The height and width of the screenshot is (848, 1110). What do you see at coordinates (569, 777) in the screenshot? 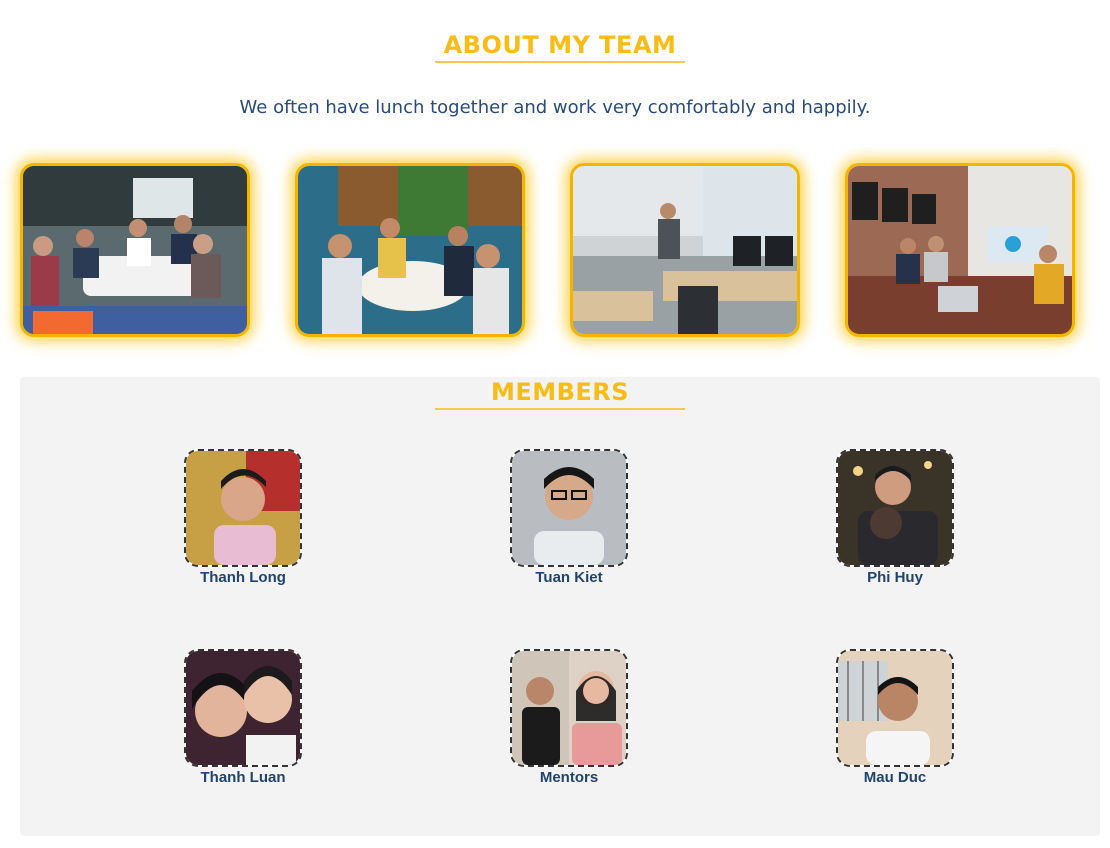
I see `member-name: Mentors` at bounding box center [569, 777].